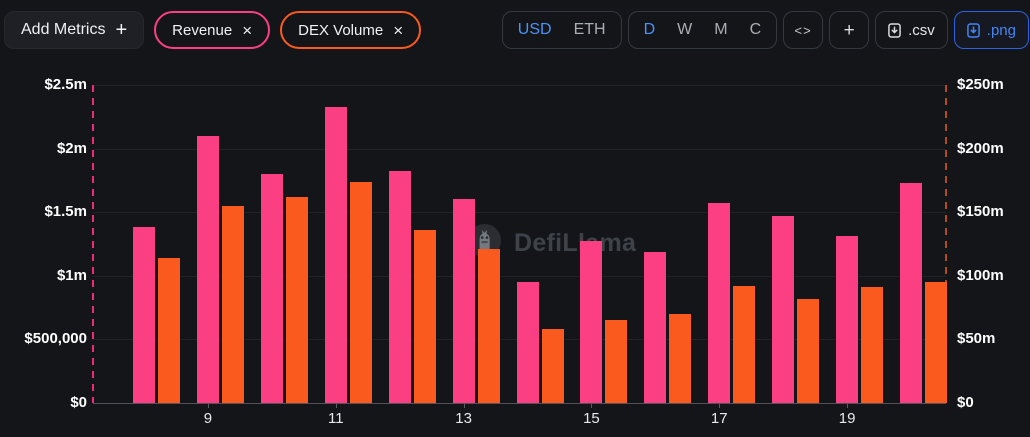  Describe the element at coordinates (55, 339) in the screenshot. I see `y-axis-label-left: $500,000` at that location.